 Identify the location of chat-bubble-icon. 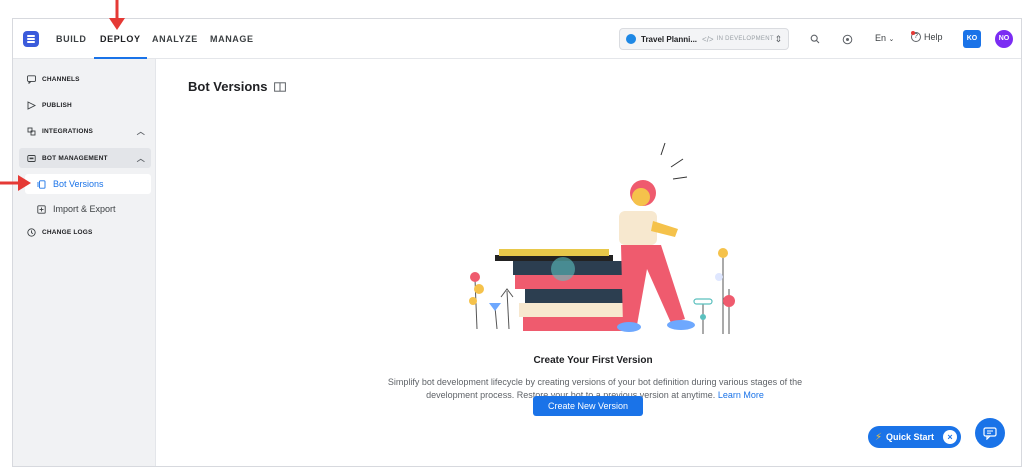
(990, 433).